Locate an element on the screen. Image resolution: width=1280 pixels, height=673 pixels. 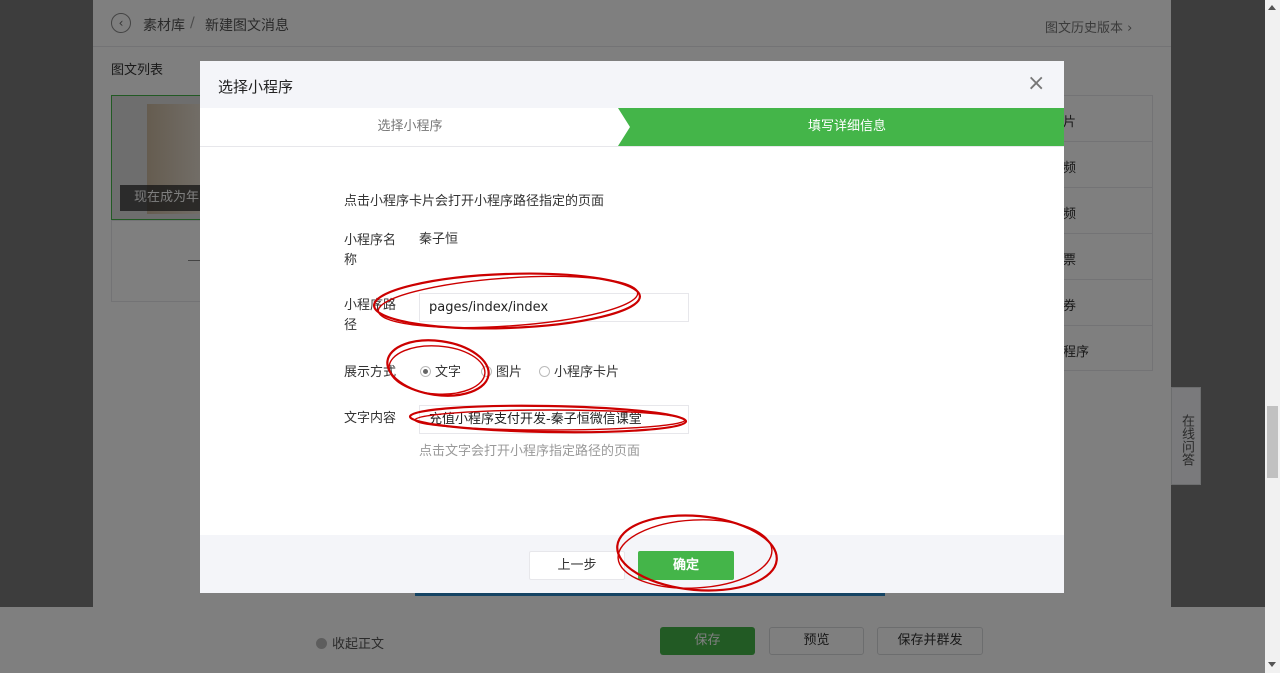
scroll-up-arrow-icon is located at coordinates (1272, 7).